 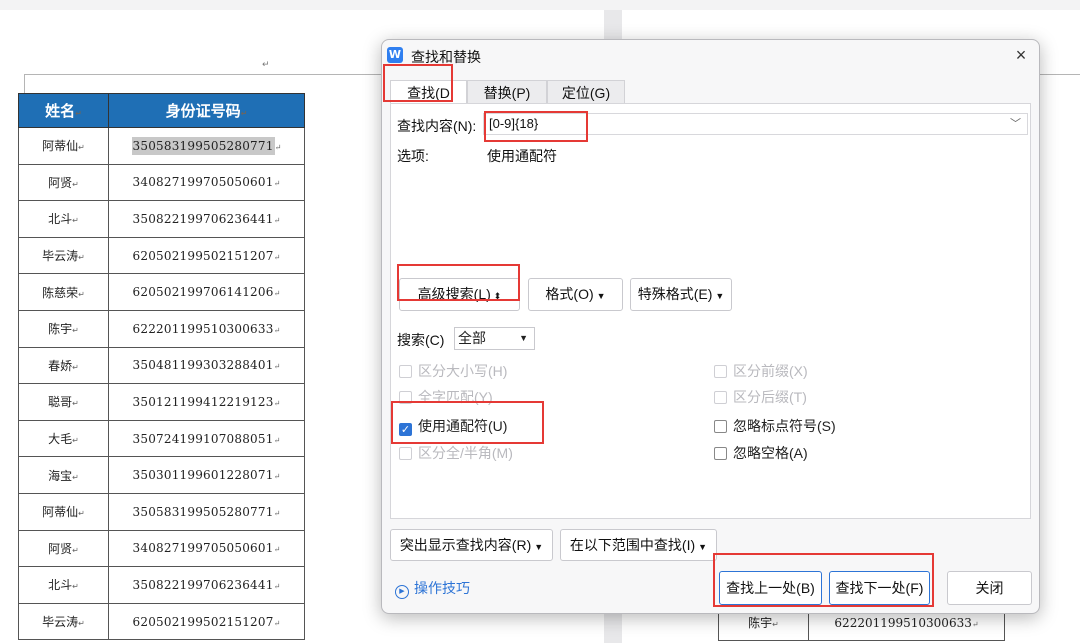 I want to click on find-next-button: 查找下一处(F), so click(x=879, y=588).